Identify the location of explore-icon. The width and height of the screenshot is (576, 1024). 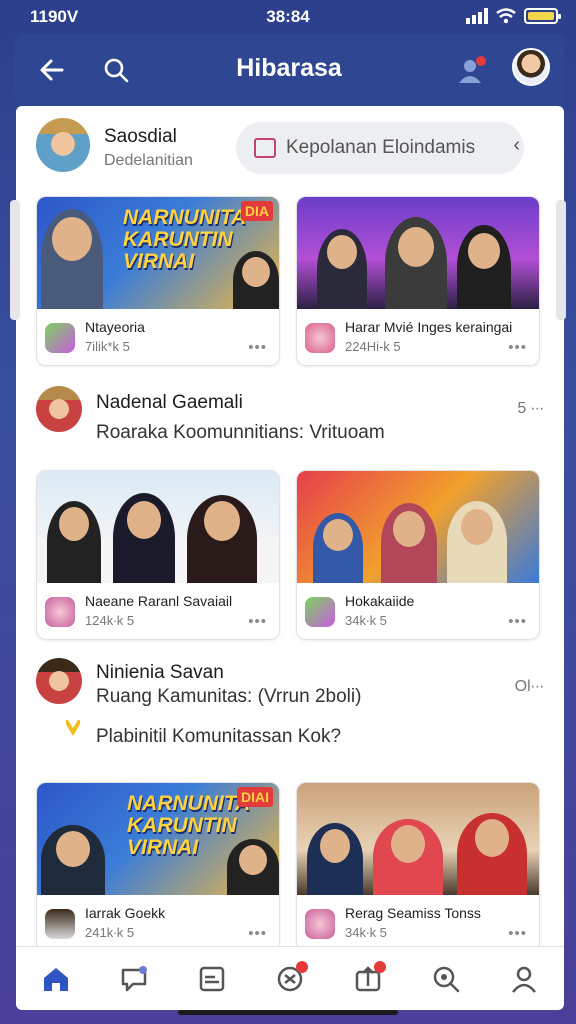
(446, 979).